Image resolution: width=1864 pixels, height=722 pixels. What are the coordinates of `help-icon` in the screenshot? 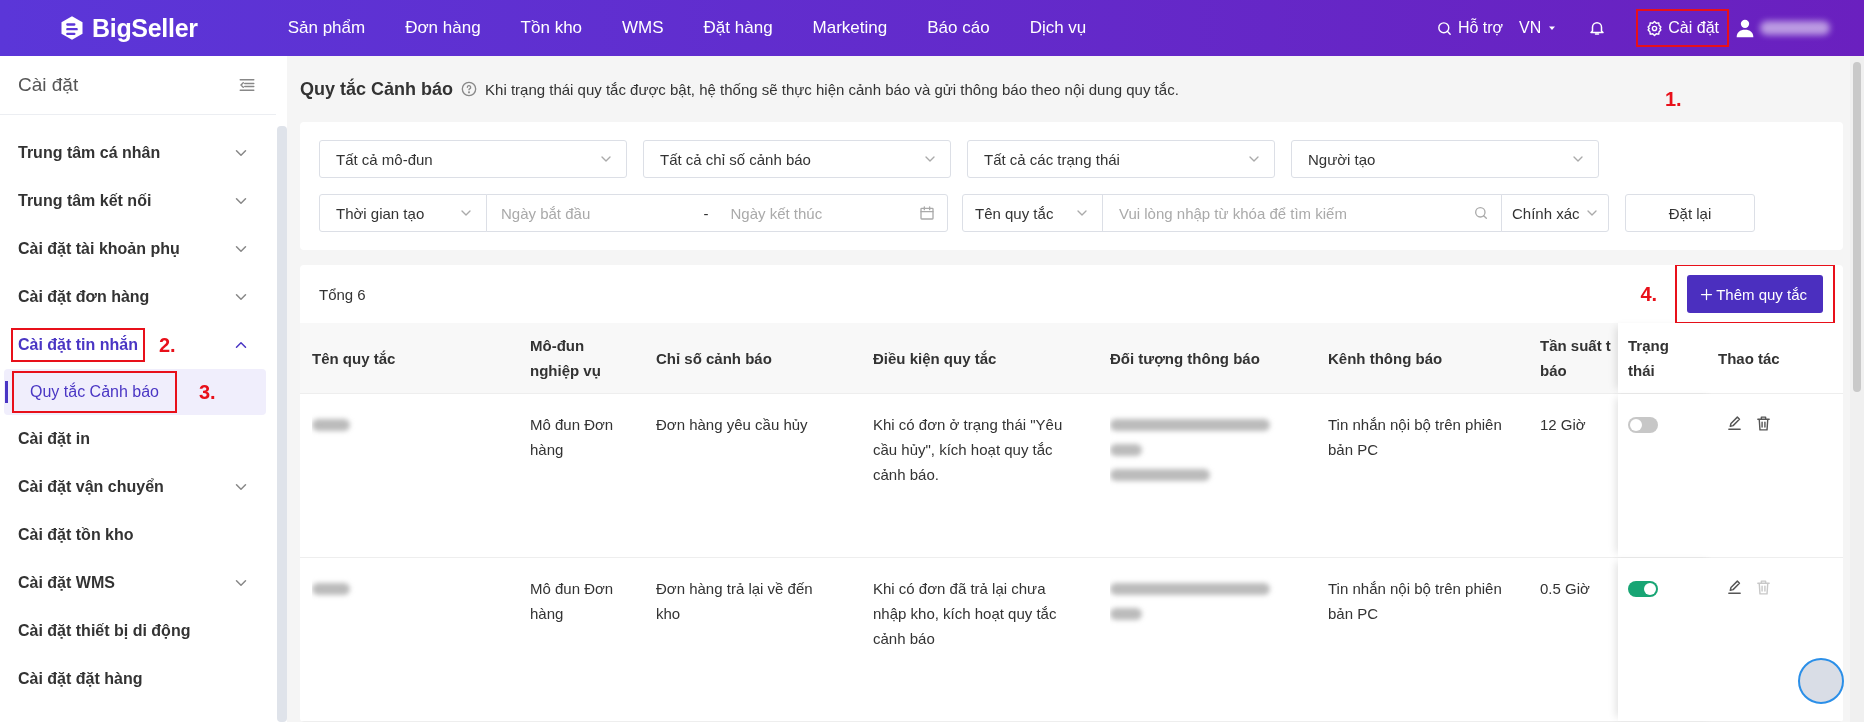 It's located at (469, 89).